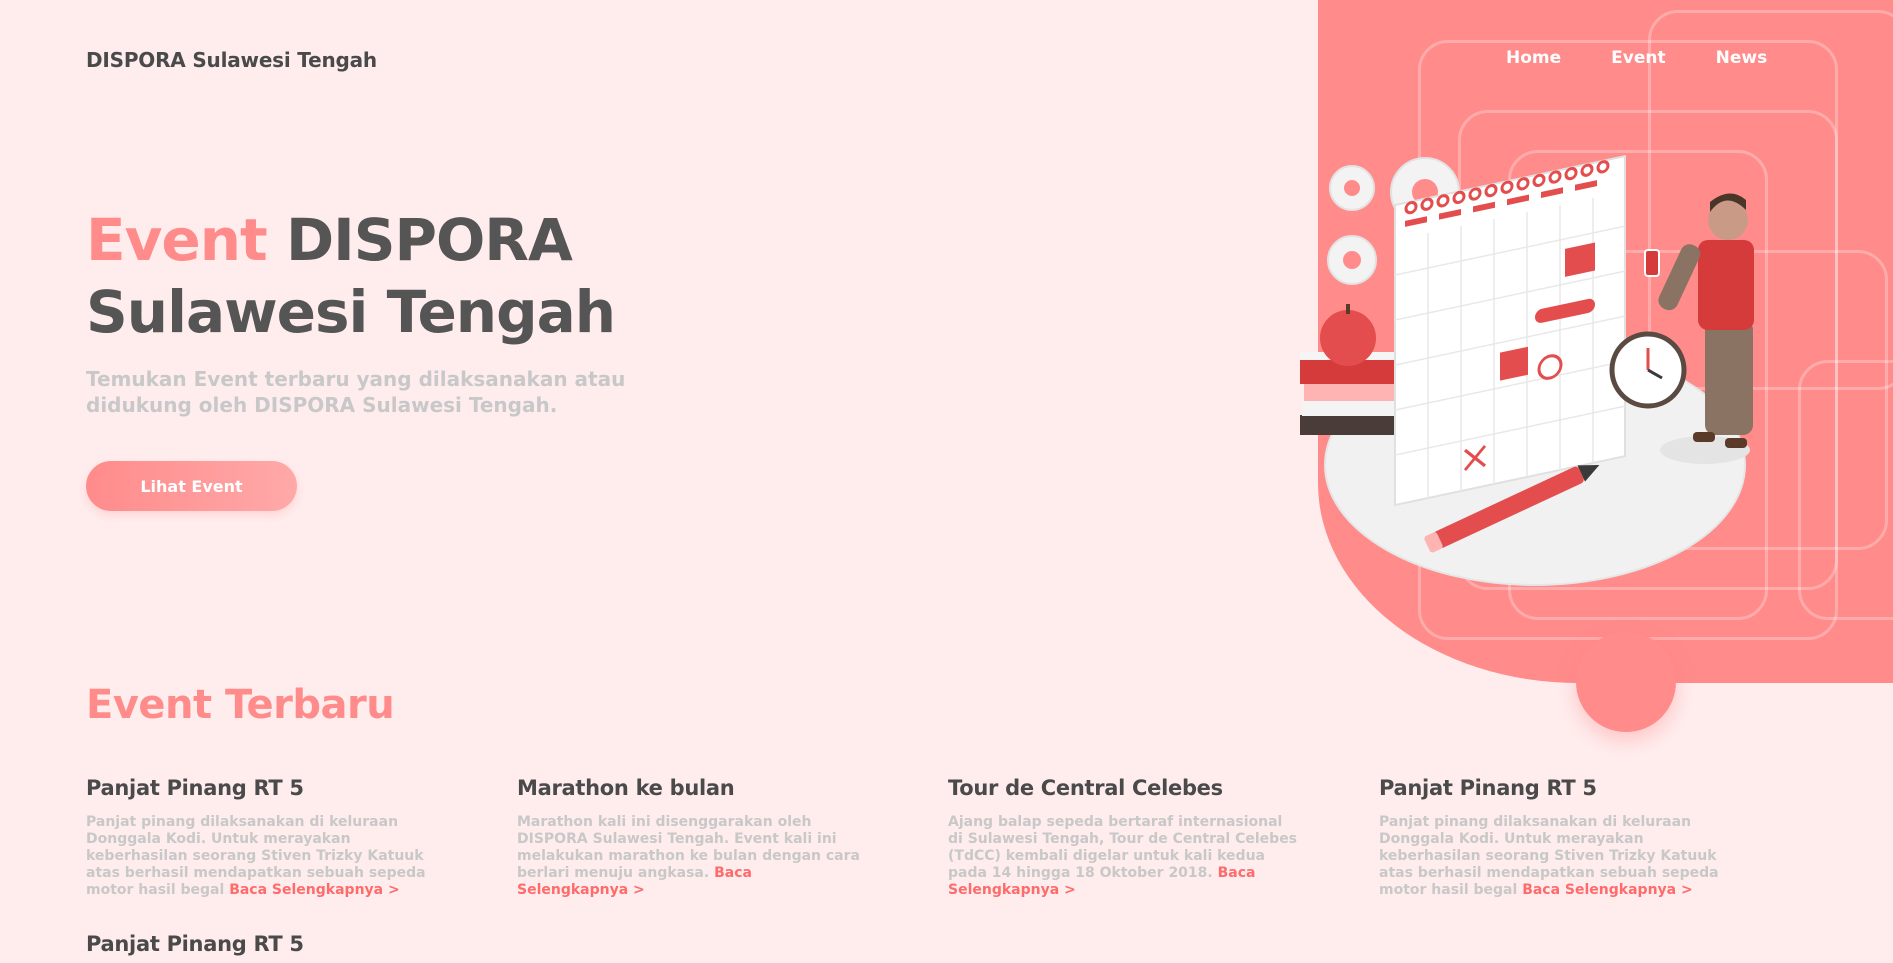  I want to click on hero-title: Event DISPORA Sulawesi Tengah, so click(446, 276).